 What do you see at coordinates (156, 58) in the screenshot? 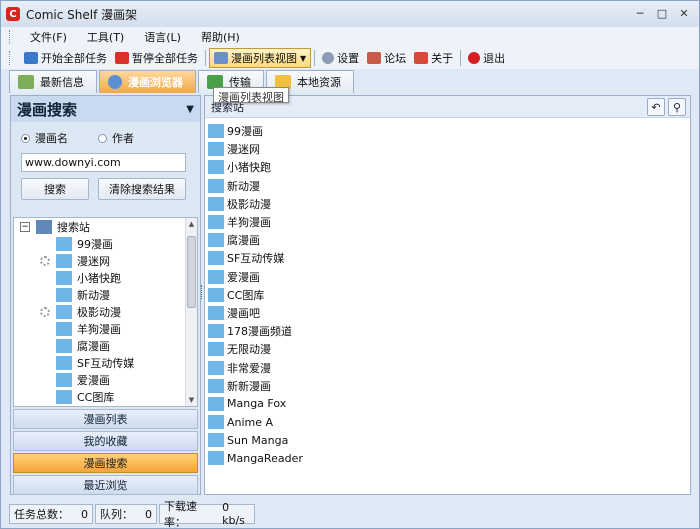
I see `pause-all-button: 暂停全部任务` at bounding box center [156, 58].